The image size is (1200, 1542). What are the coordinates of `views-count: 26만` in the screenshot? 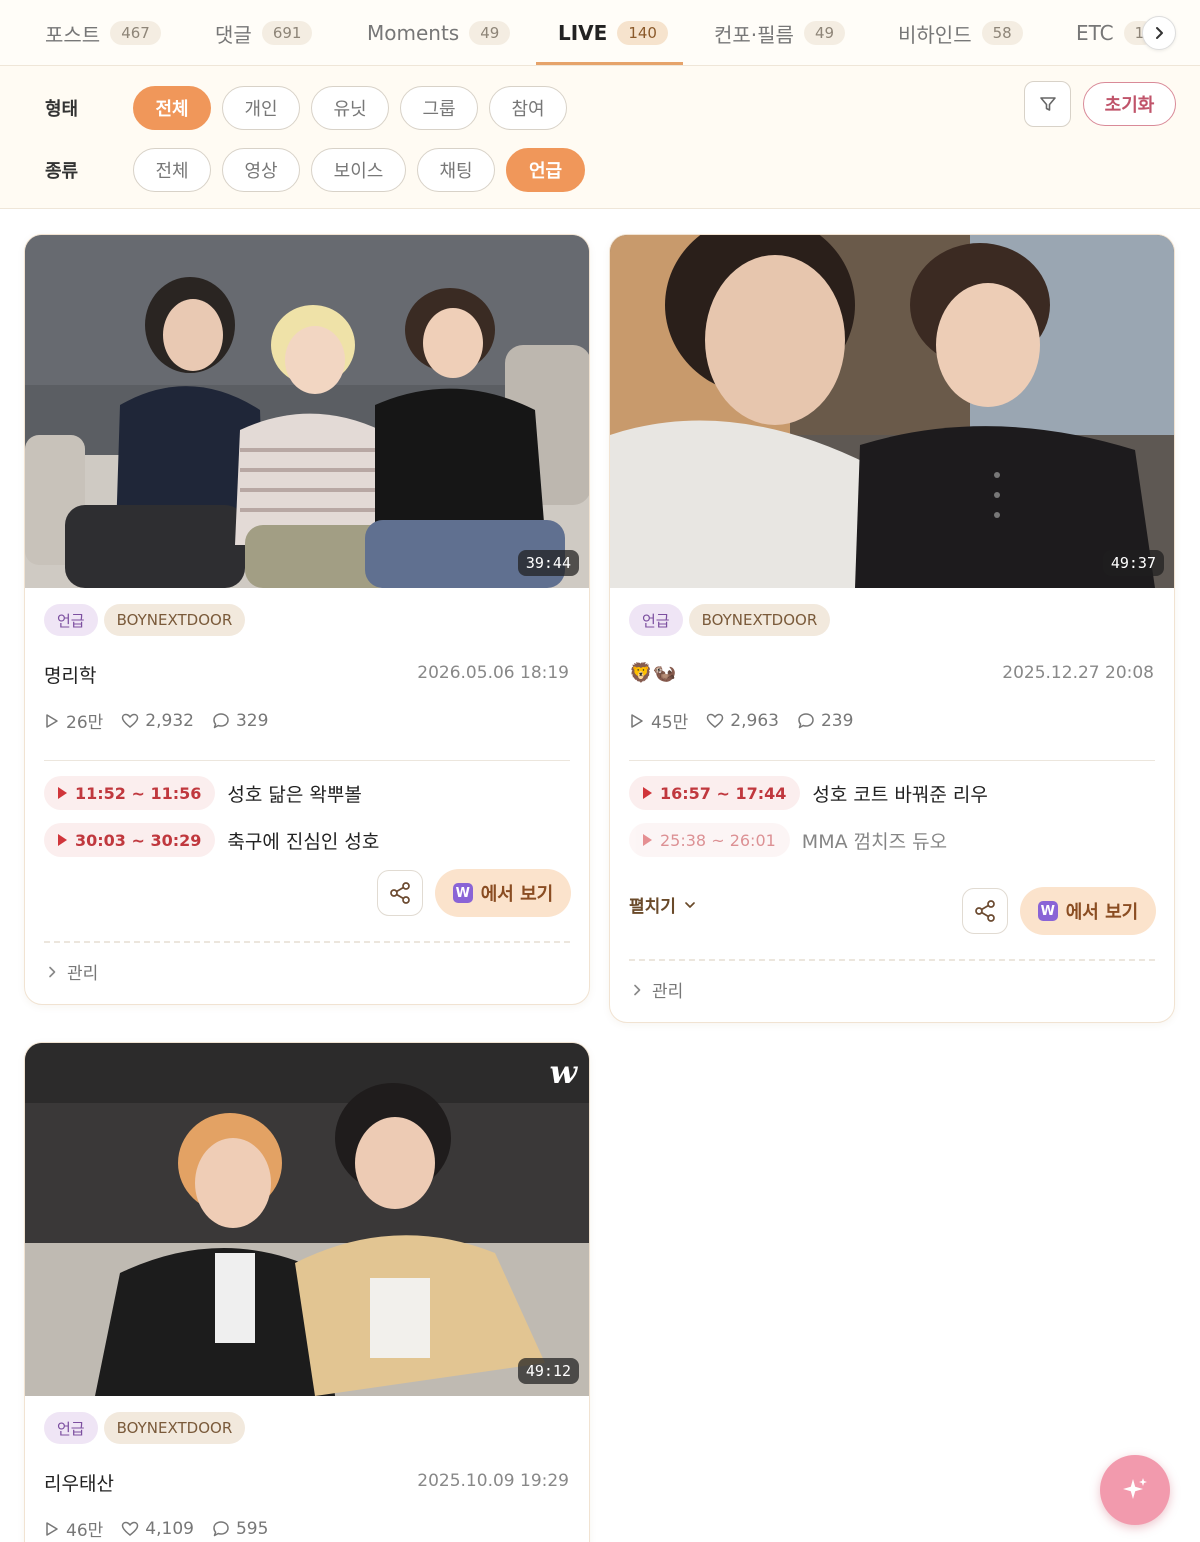 It's located at (85, 723).